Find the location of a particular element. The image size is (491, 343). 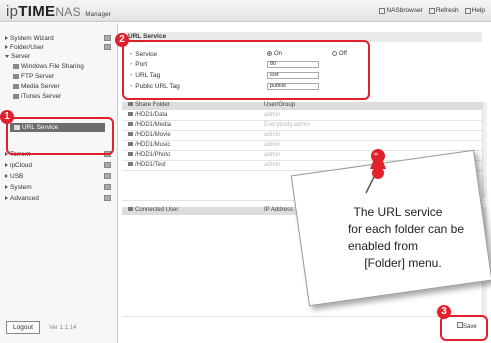

sidebar-item-ftp-server: FTP Server is located at coordinates (33, 76).